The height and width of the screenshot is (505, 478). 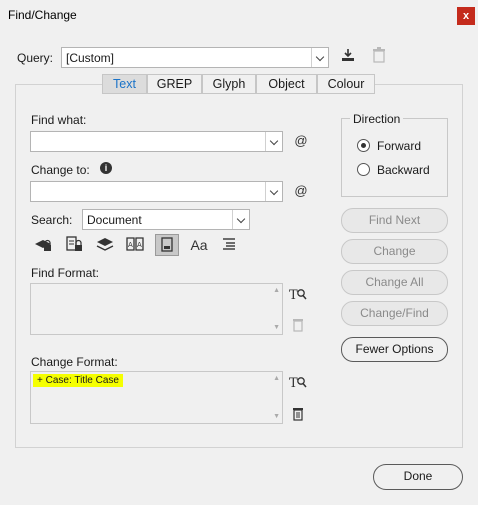 What do you see at coordinates (346, 84) in the screenshot?
I see `tab-colour: Colour` at bounding box center [346, 84].